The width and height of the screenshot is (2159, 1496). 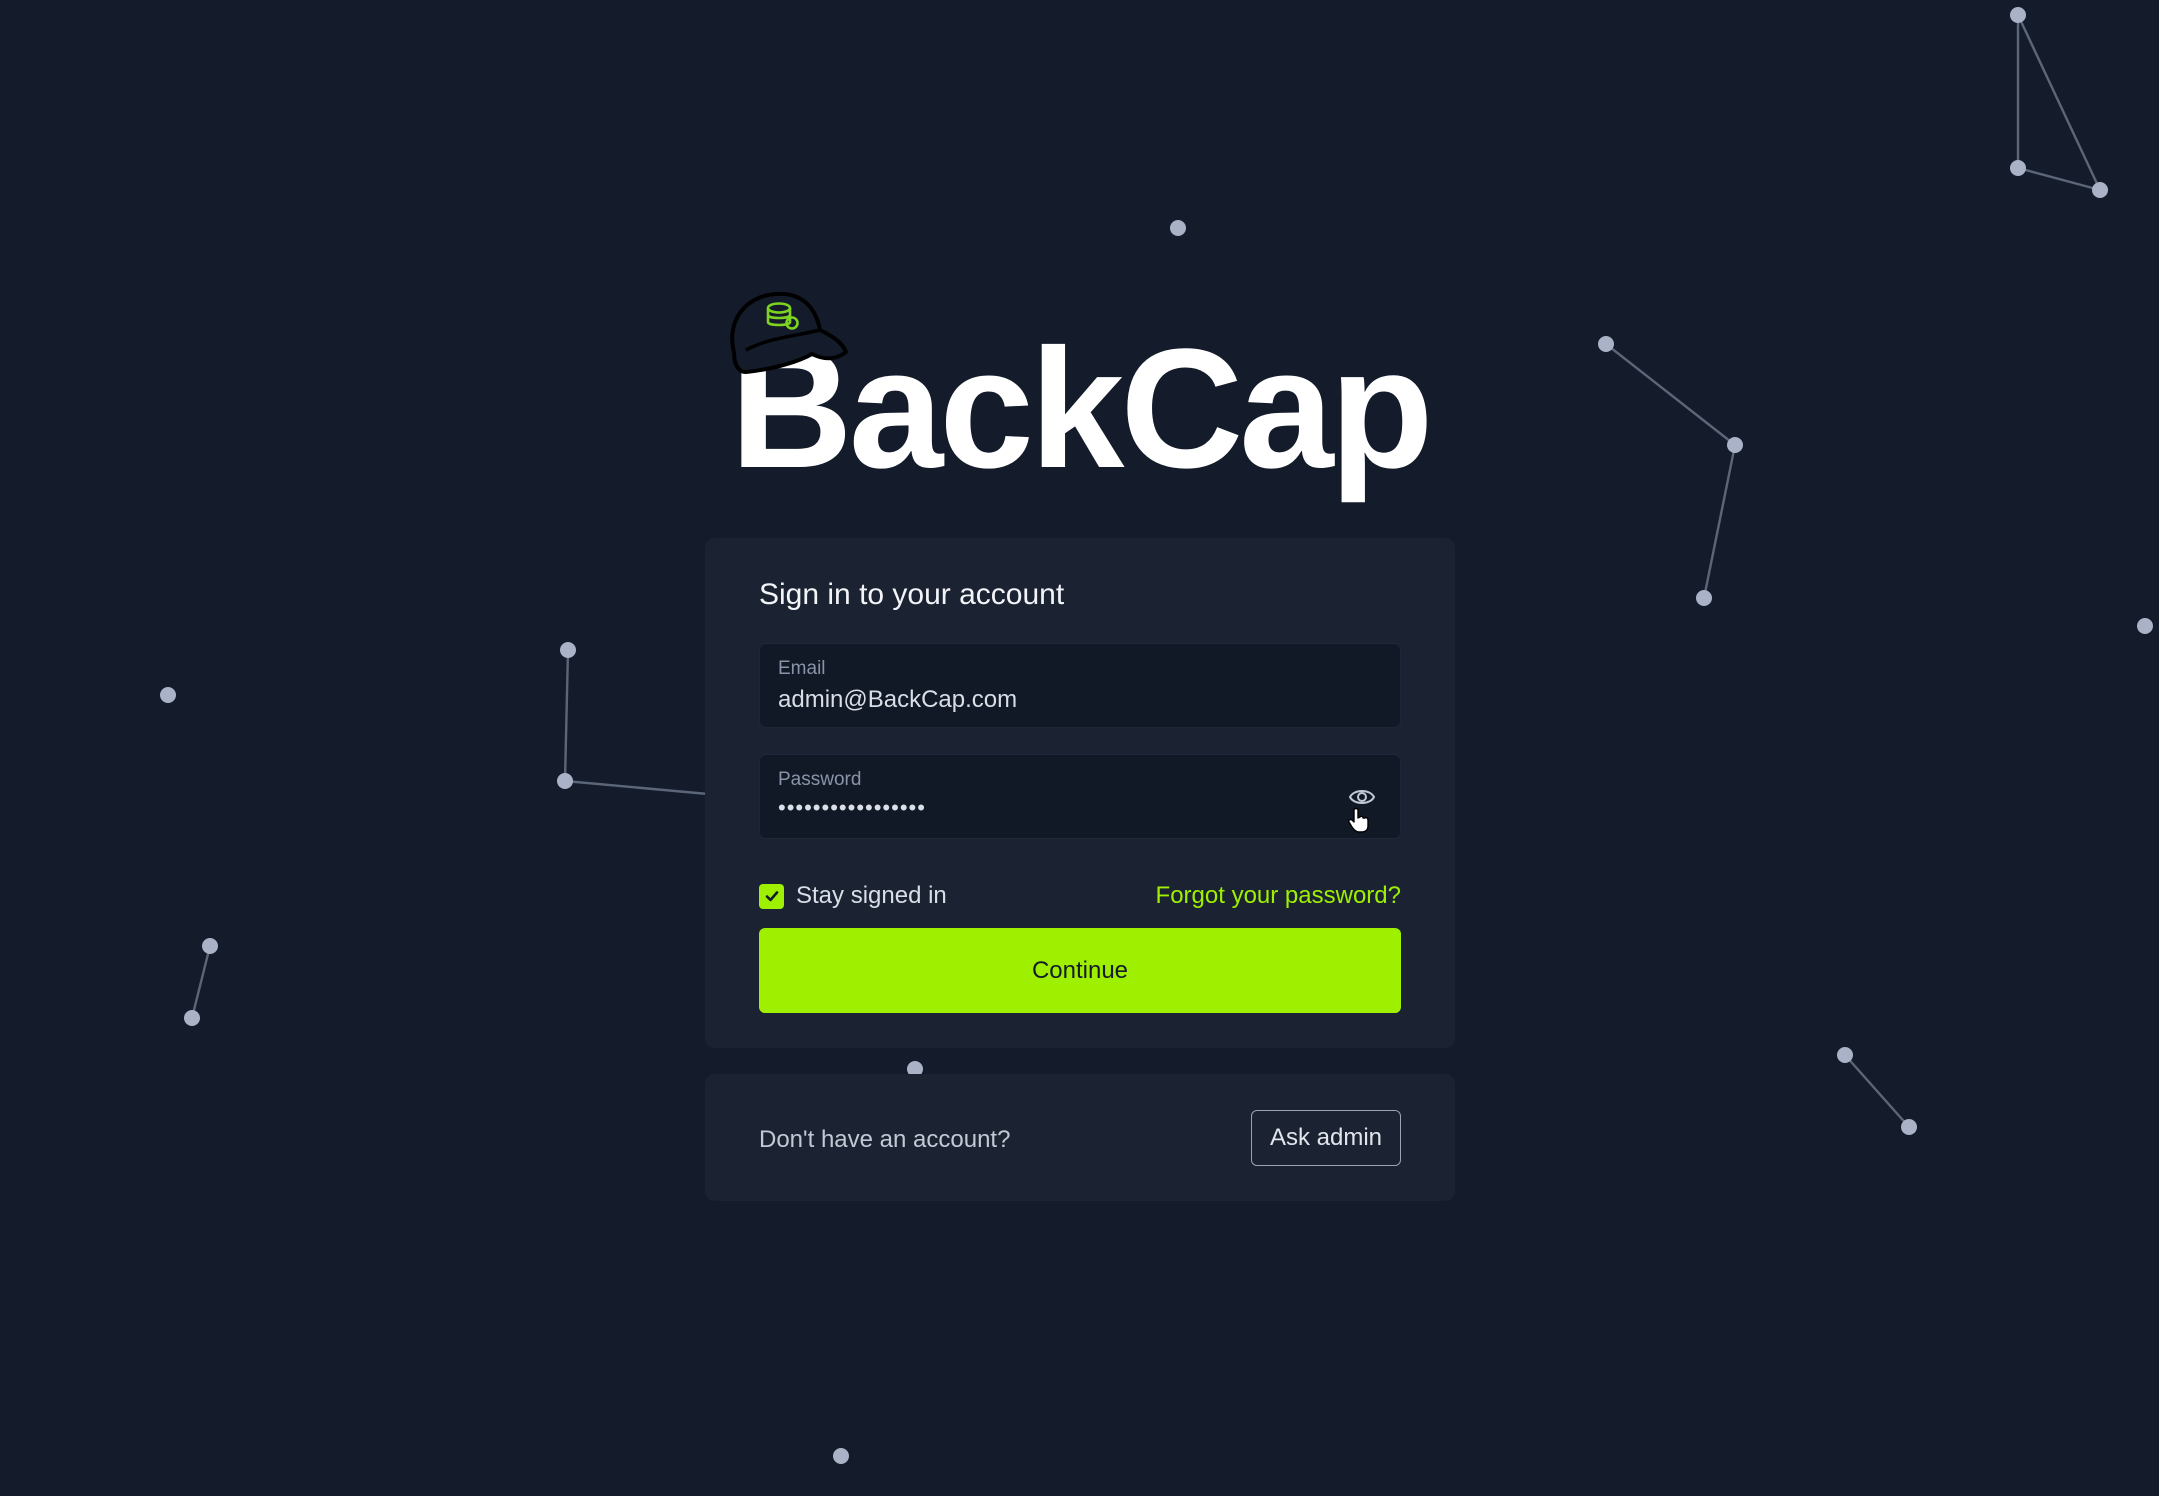 I want to click on stay-signed-in-checkbox, so click(x=771, y=896).